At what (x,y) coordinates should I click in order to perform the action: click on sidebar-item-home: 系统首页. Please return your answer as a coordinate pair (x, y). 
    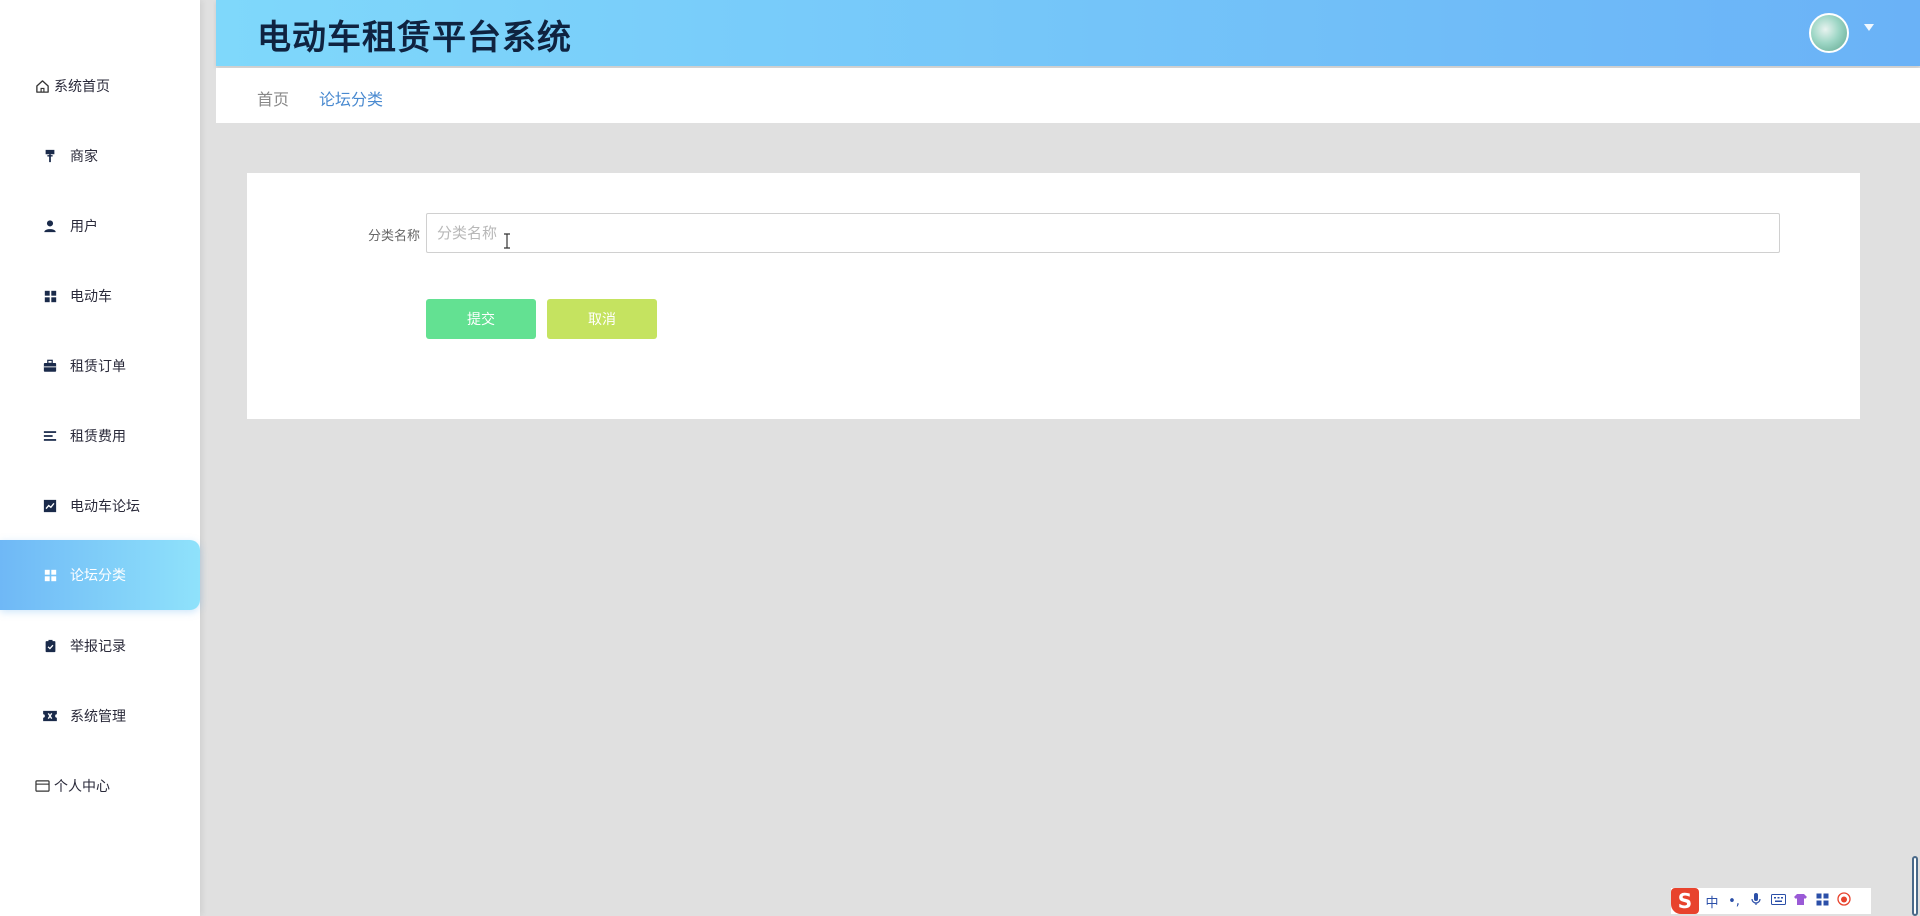
    Looking at the image, I should click on (100, 86).